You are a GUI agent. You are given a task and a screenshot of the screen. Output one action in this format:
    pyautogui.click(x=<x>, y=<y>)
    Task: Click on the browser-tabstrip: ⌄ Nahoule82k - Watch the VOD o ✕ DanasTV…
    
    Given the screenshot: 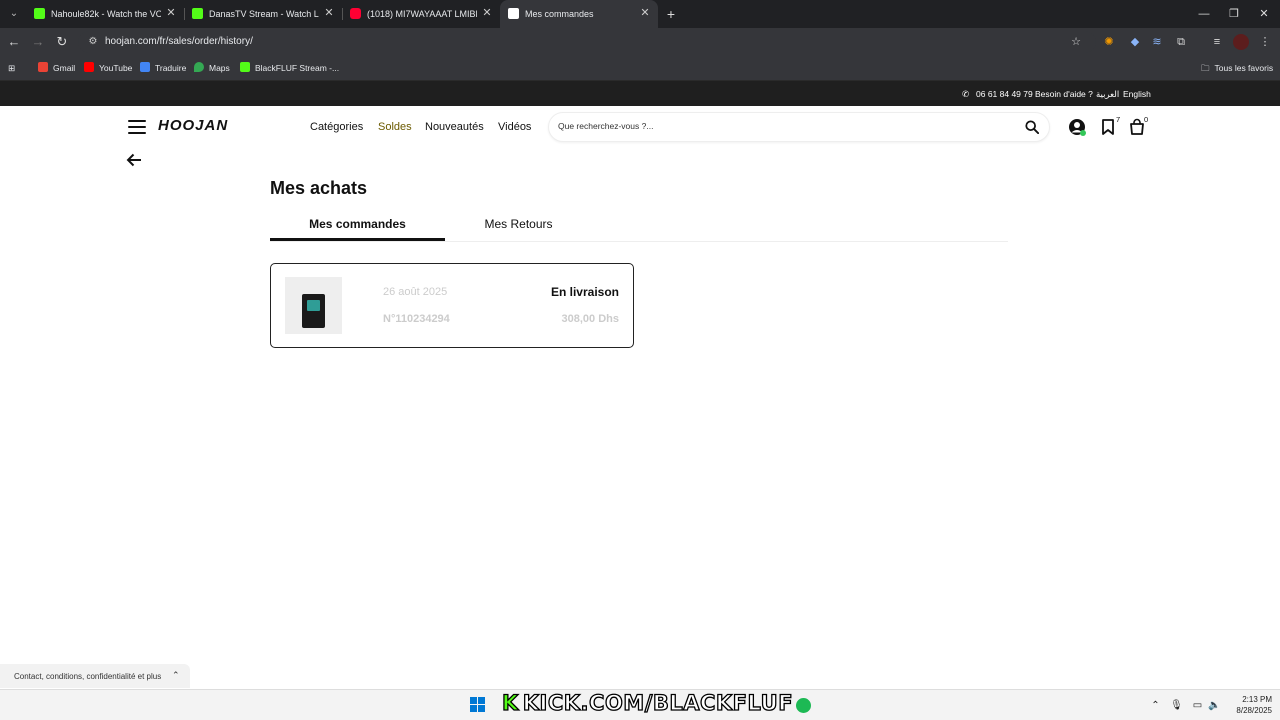 What is the action you would take?
    pyautogui.click(x=640, y=14)
    